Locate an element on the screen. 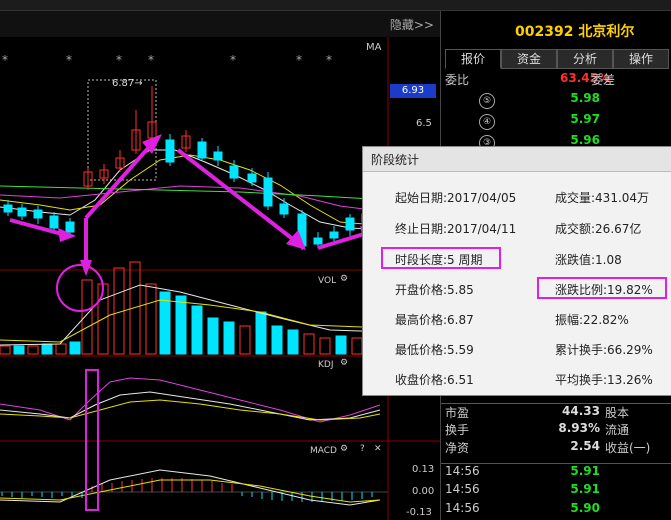 The image size is (671, 520). tab-operation: 操作 is located at coordinates (641, 59).